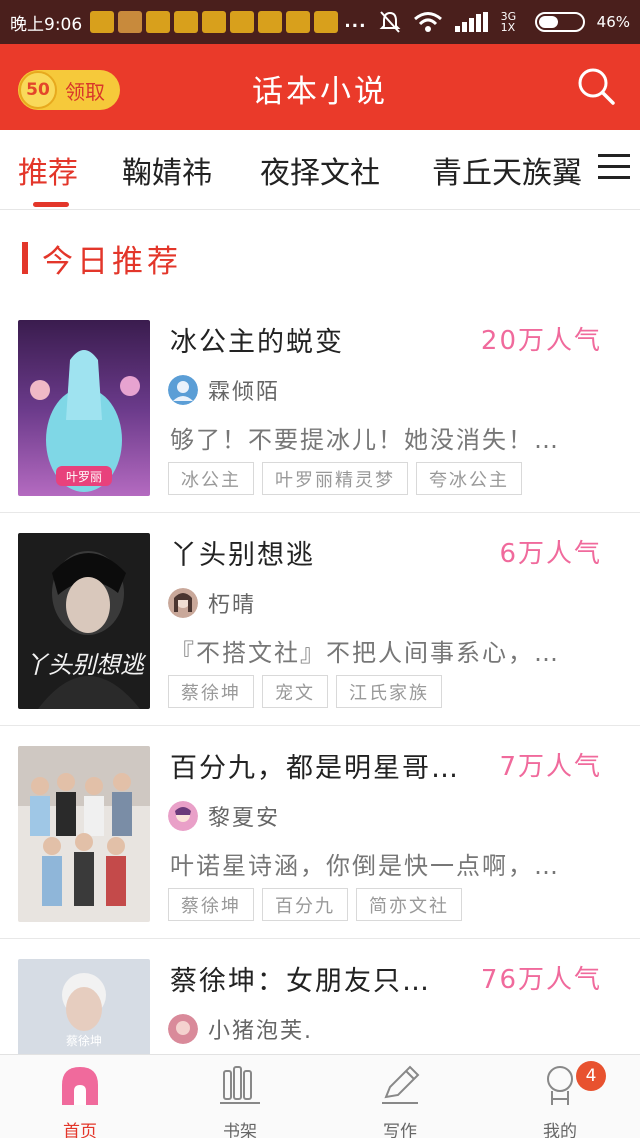 This screenshot has width=640, height=1138. What do you see at coordinates (51, 204) in the screenshot?
I see `active-tab-indicator` at bounding box center [51, 204].